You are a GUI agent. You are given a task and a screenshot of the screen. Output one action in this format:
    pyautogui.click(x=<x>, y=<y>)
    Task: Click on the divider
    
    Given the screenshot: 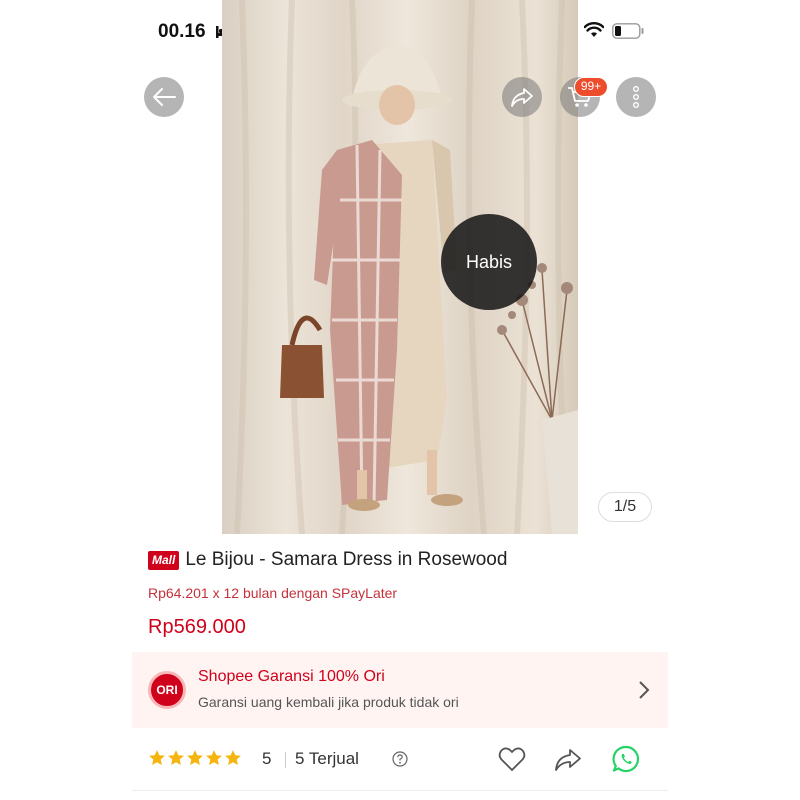 What is the action you would take?
    pyautogui.click(x=285, y=760)
    